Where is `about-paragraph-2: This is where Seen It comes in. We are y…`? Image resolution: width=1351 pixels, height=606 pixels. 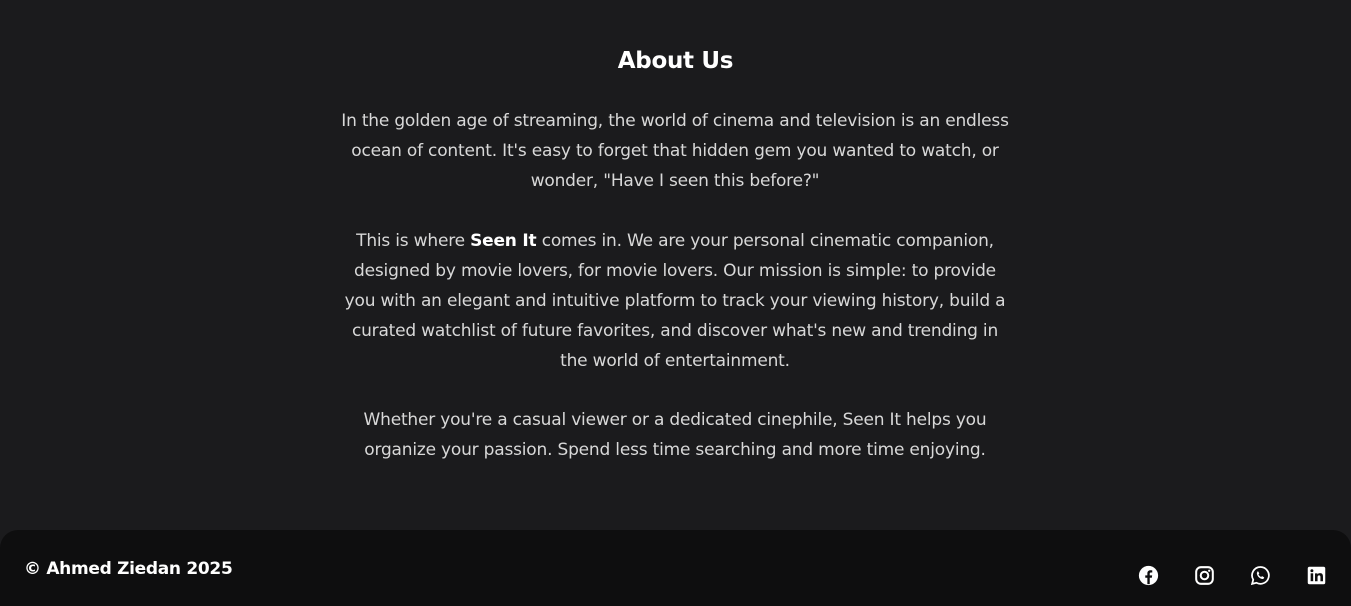 about-paragraph-2: This is where Seen It comes in. We are y… is located at coordinates (675, 301).